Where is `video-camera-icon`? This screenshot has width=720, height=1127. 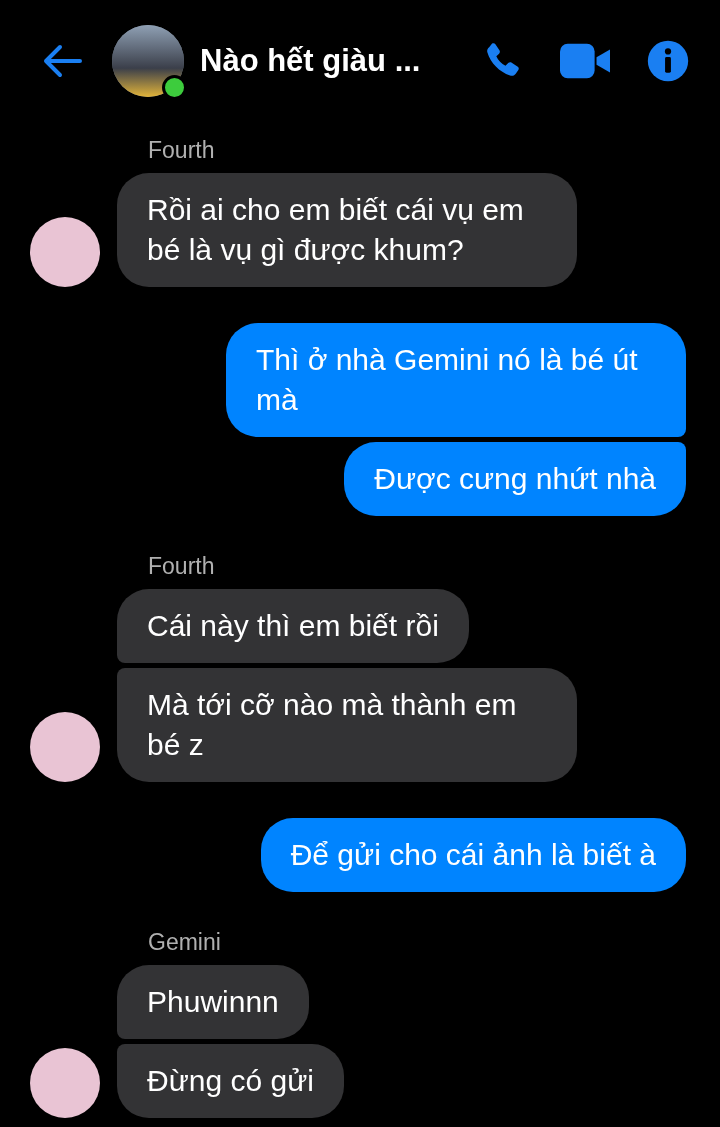 video-camera-icon is located at coordinates (585, 61).